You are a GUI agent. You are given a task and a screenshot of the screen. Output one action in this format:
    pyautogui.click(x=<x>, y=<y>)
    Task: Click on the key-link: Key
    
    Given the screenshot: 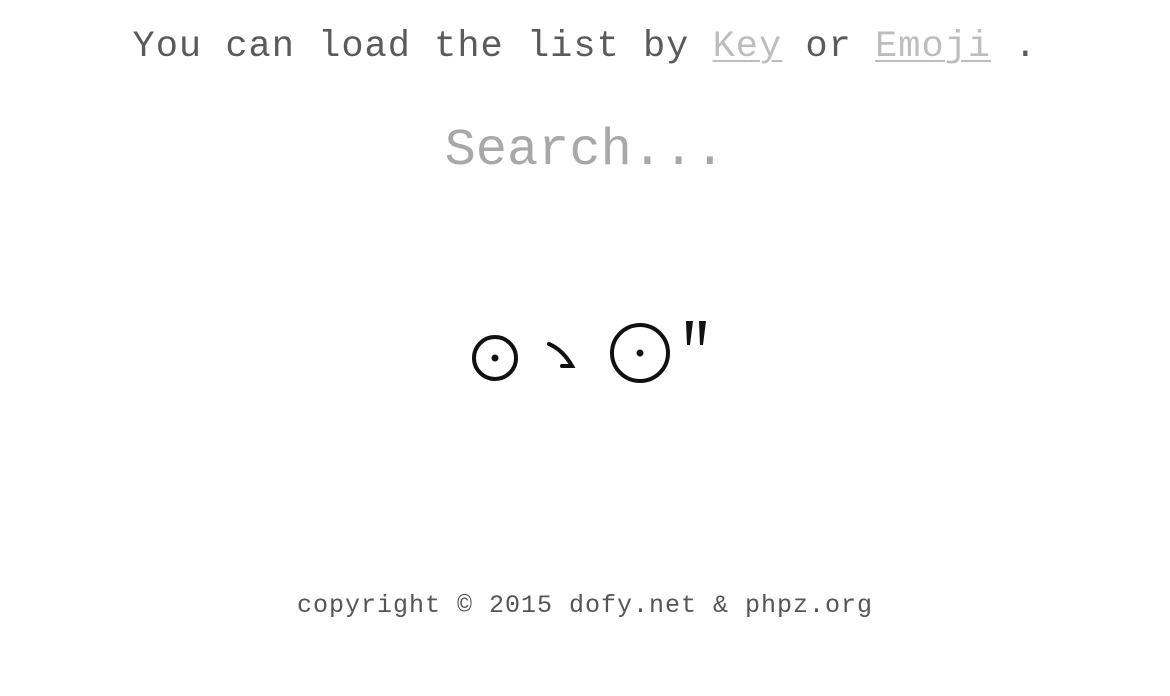 What is the action you would take?
    pyautogui.click(x=748, y=47)
    